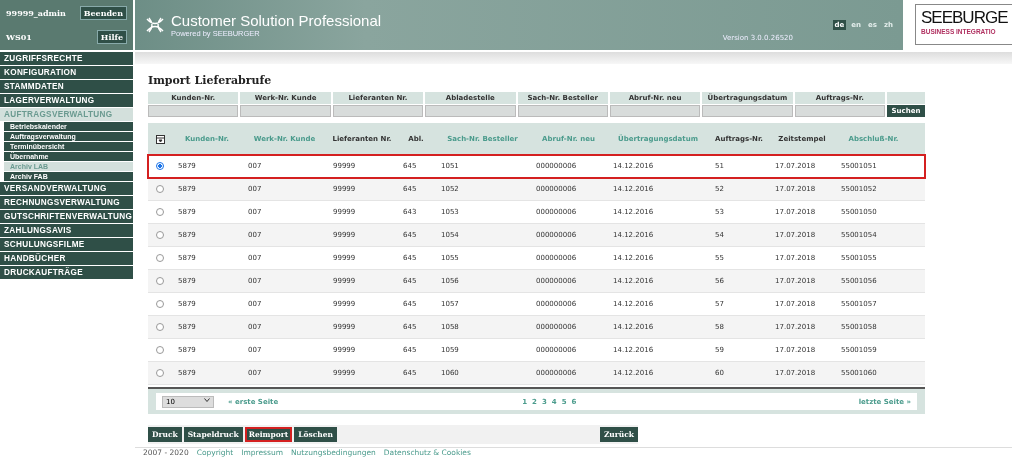 The image size is (1012, 457). I want to click on app-title: Customer Solution Professional, so click(276, 20).